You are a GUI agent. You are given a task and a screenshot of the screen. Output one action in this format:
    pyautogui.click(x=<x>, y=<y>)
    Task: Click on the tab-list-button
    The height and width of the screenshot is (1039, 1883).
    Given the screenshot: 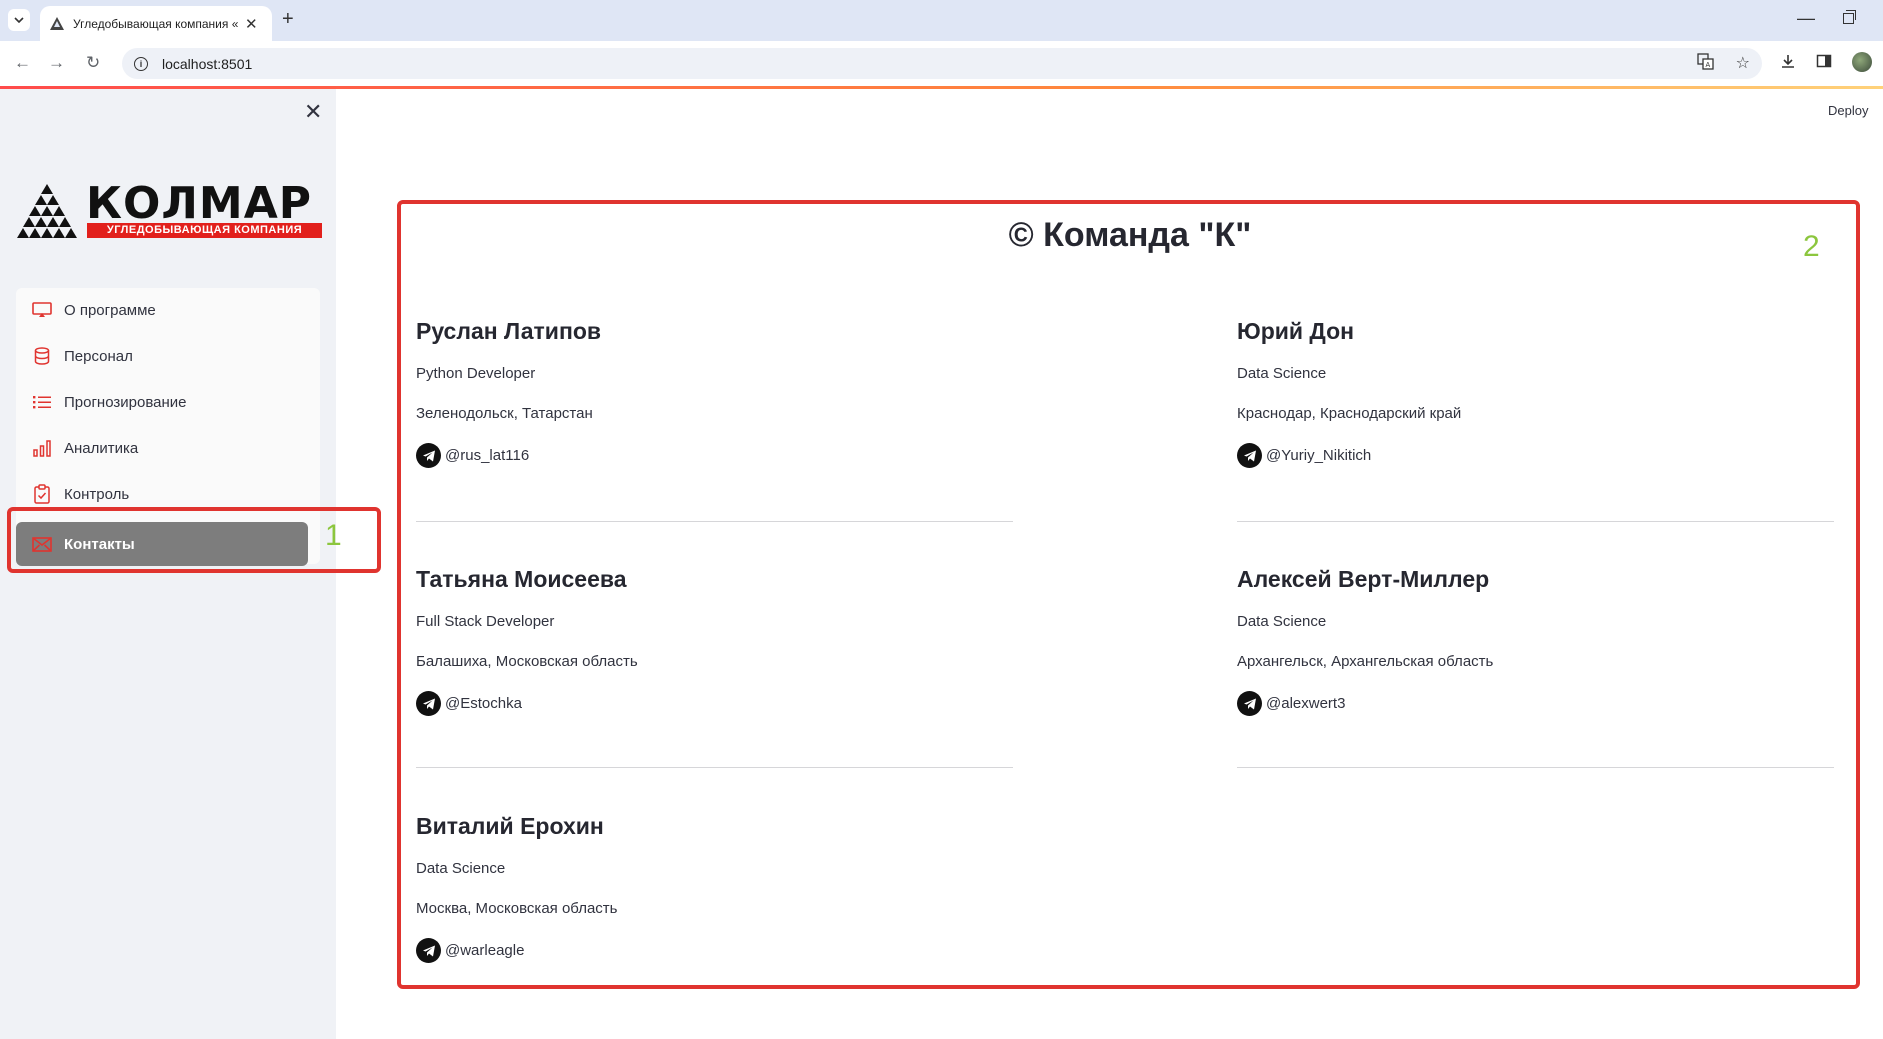 What is the action you would take?
    pyautogui.click(x=19, y=20)
    